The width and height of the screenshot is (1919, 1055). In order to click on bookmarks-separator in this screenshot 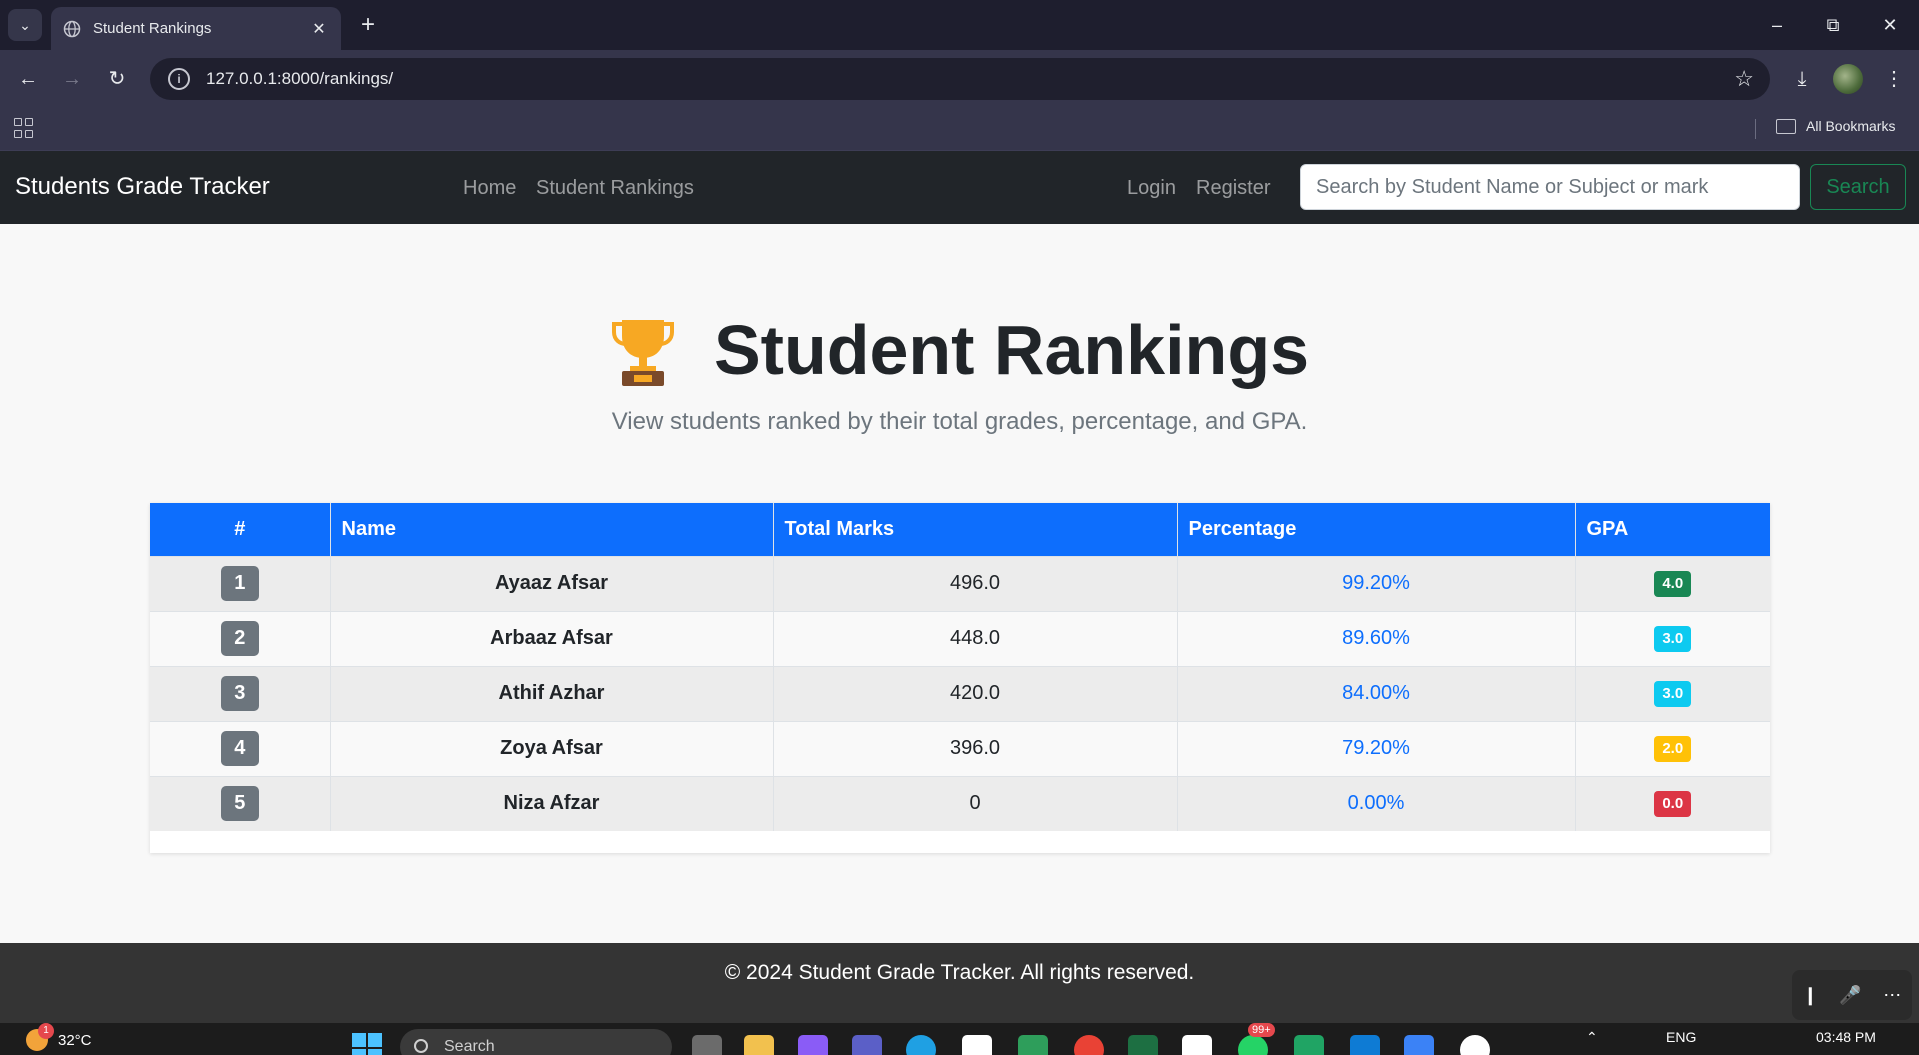, I will do `click(1755, 129)`.